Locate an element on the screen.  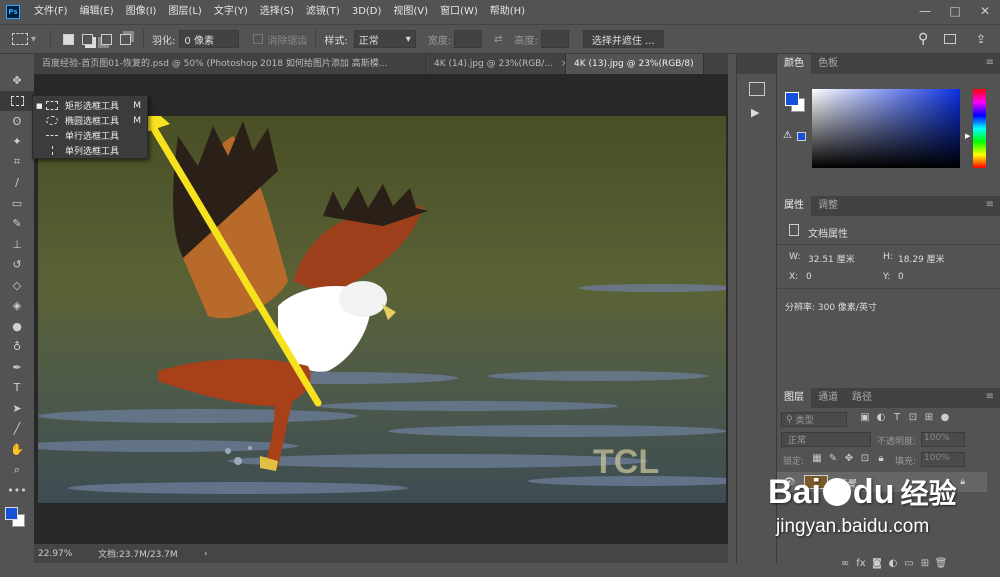
magic-wand-tool-icon: ✦ is located at coordinates (17, 142).